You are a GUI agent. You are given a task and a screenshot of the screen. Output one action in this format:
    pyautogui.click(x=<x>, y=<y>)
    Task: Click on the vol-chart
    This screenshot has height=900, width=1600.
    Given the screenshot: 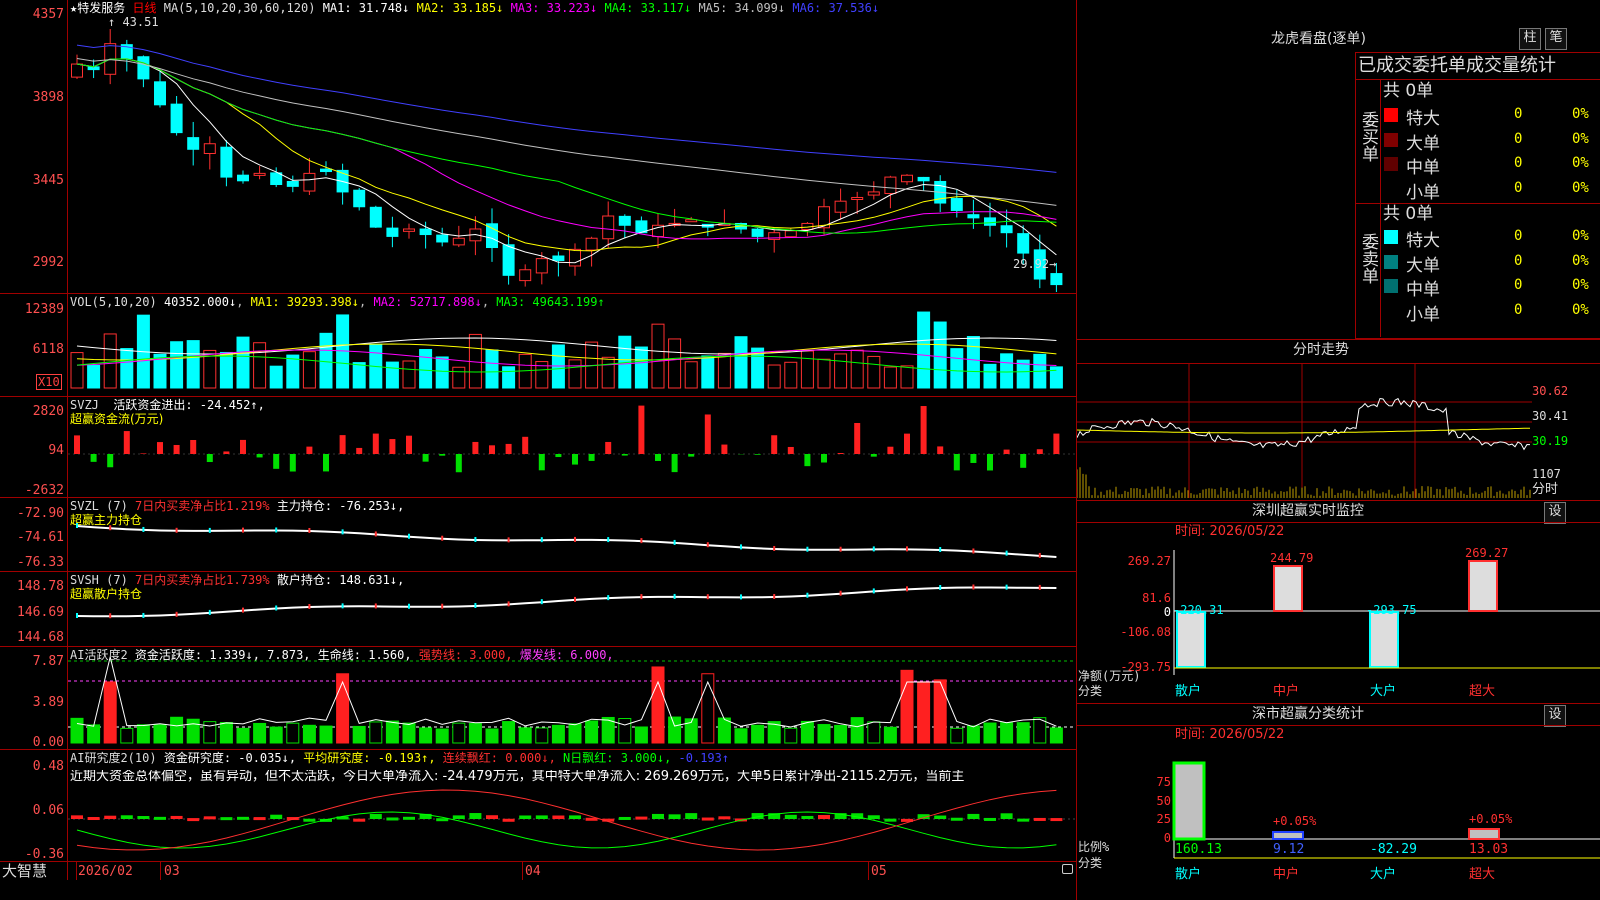 What is the action you would take?
    pyautogui.click(x=572, y=347)
    